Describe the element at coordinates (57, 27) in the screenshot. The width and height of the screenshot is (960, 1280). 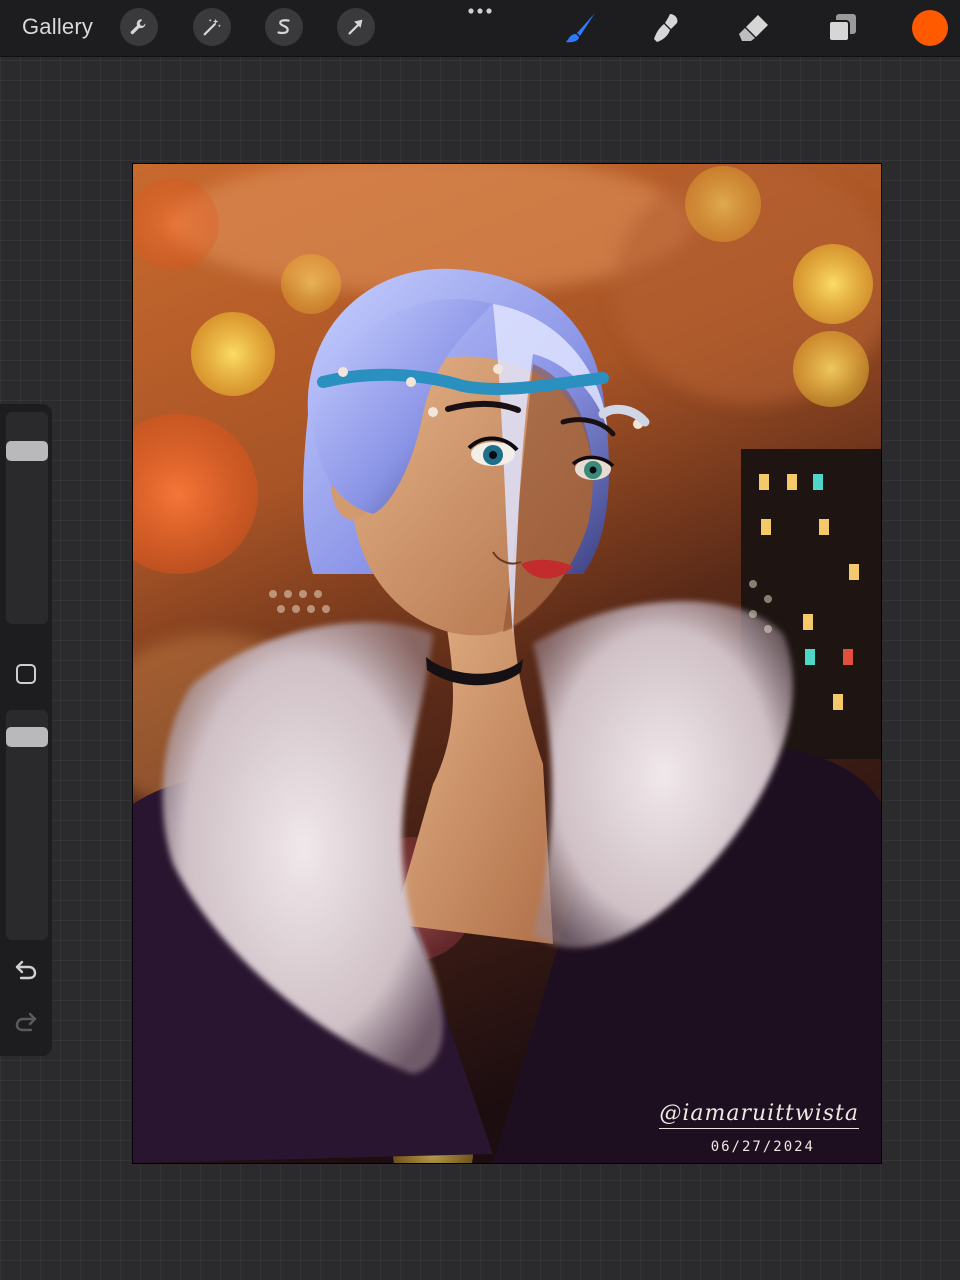
I see `gallery-button: Gallery` at that location.